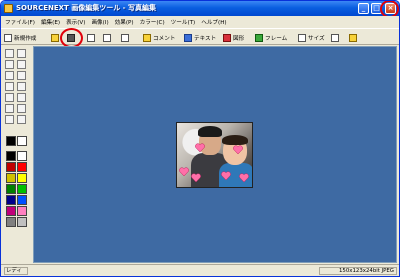  I want to click on crop-icon, so click(335, 37).